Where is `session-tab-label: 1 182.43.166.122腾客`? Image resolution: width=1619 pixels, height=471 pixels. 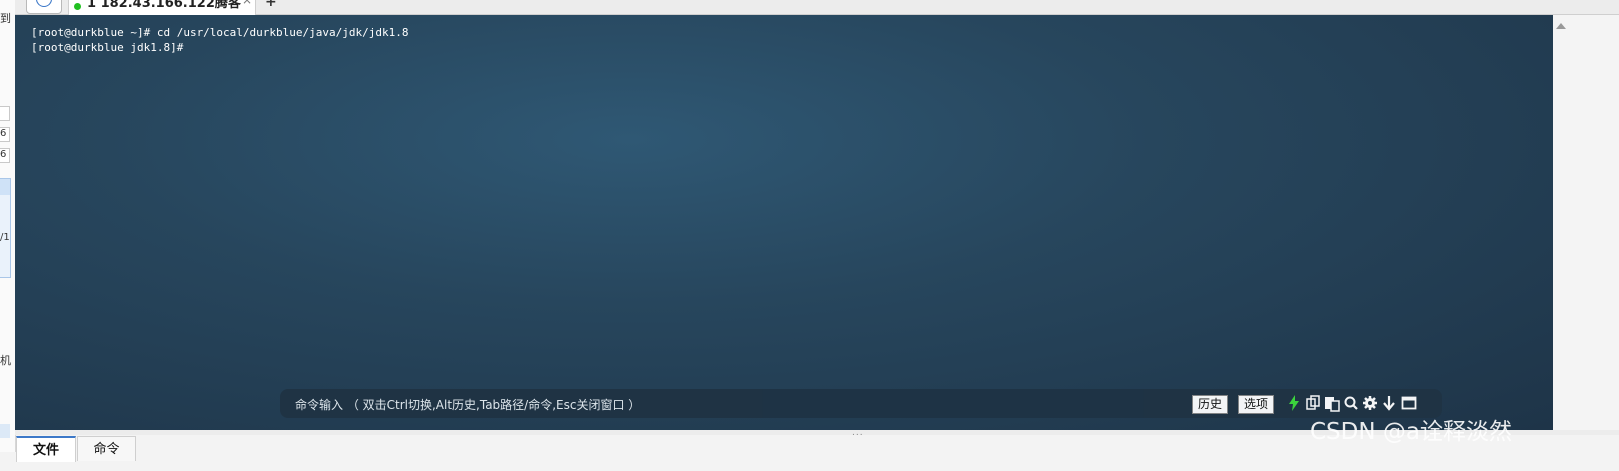
session-tab-label: 1 182.43.166.122腾客 is located at coordinates (164, 5).